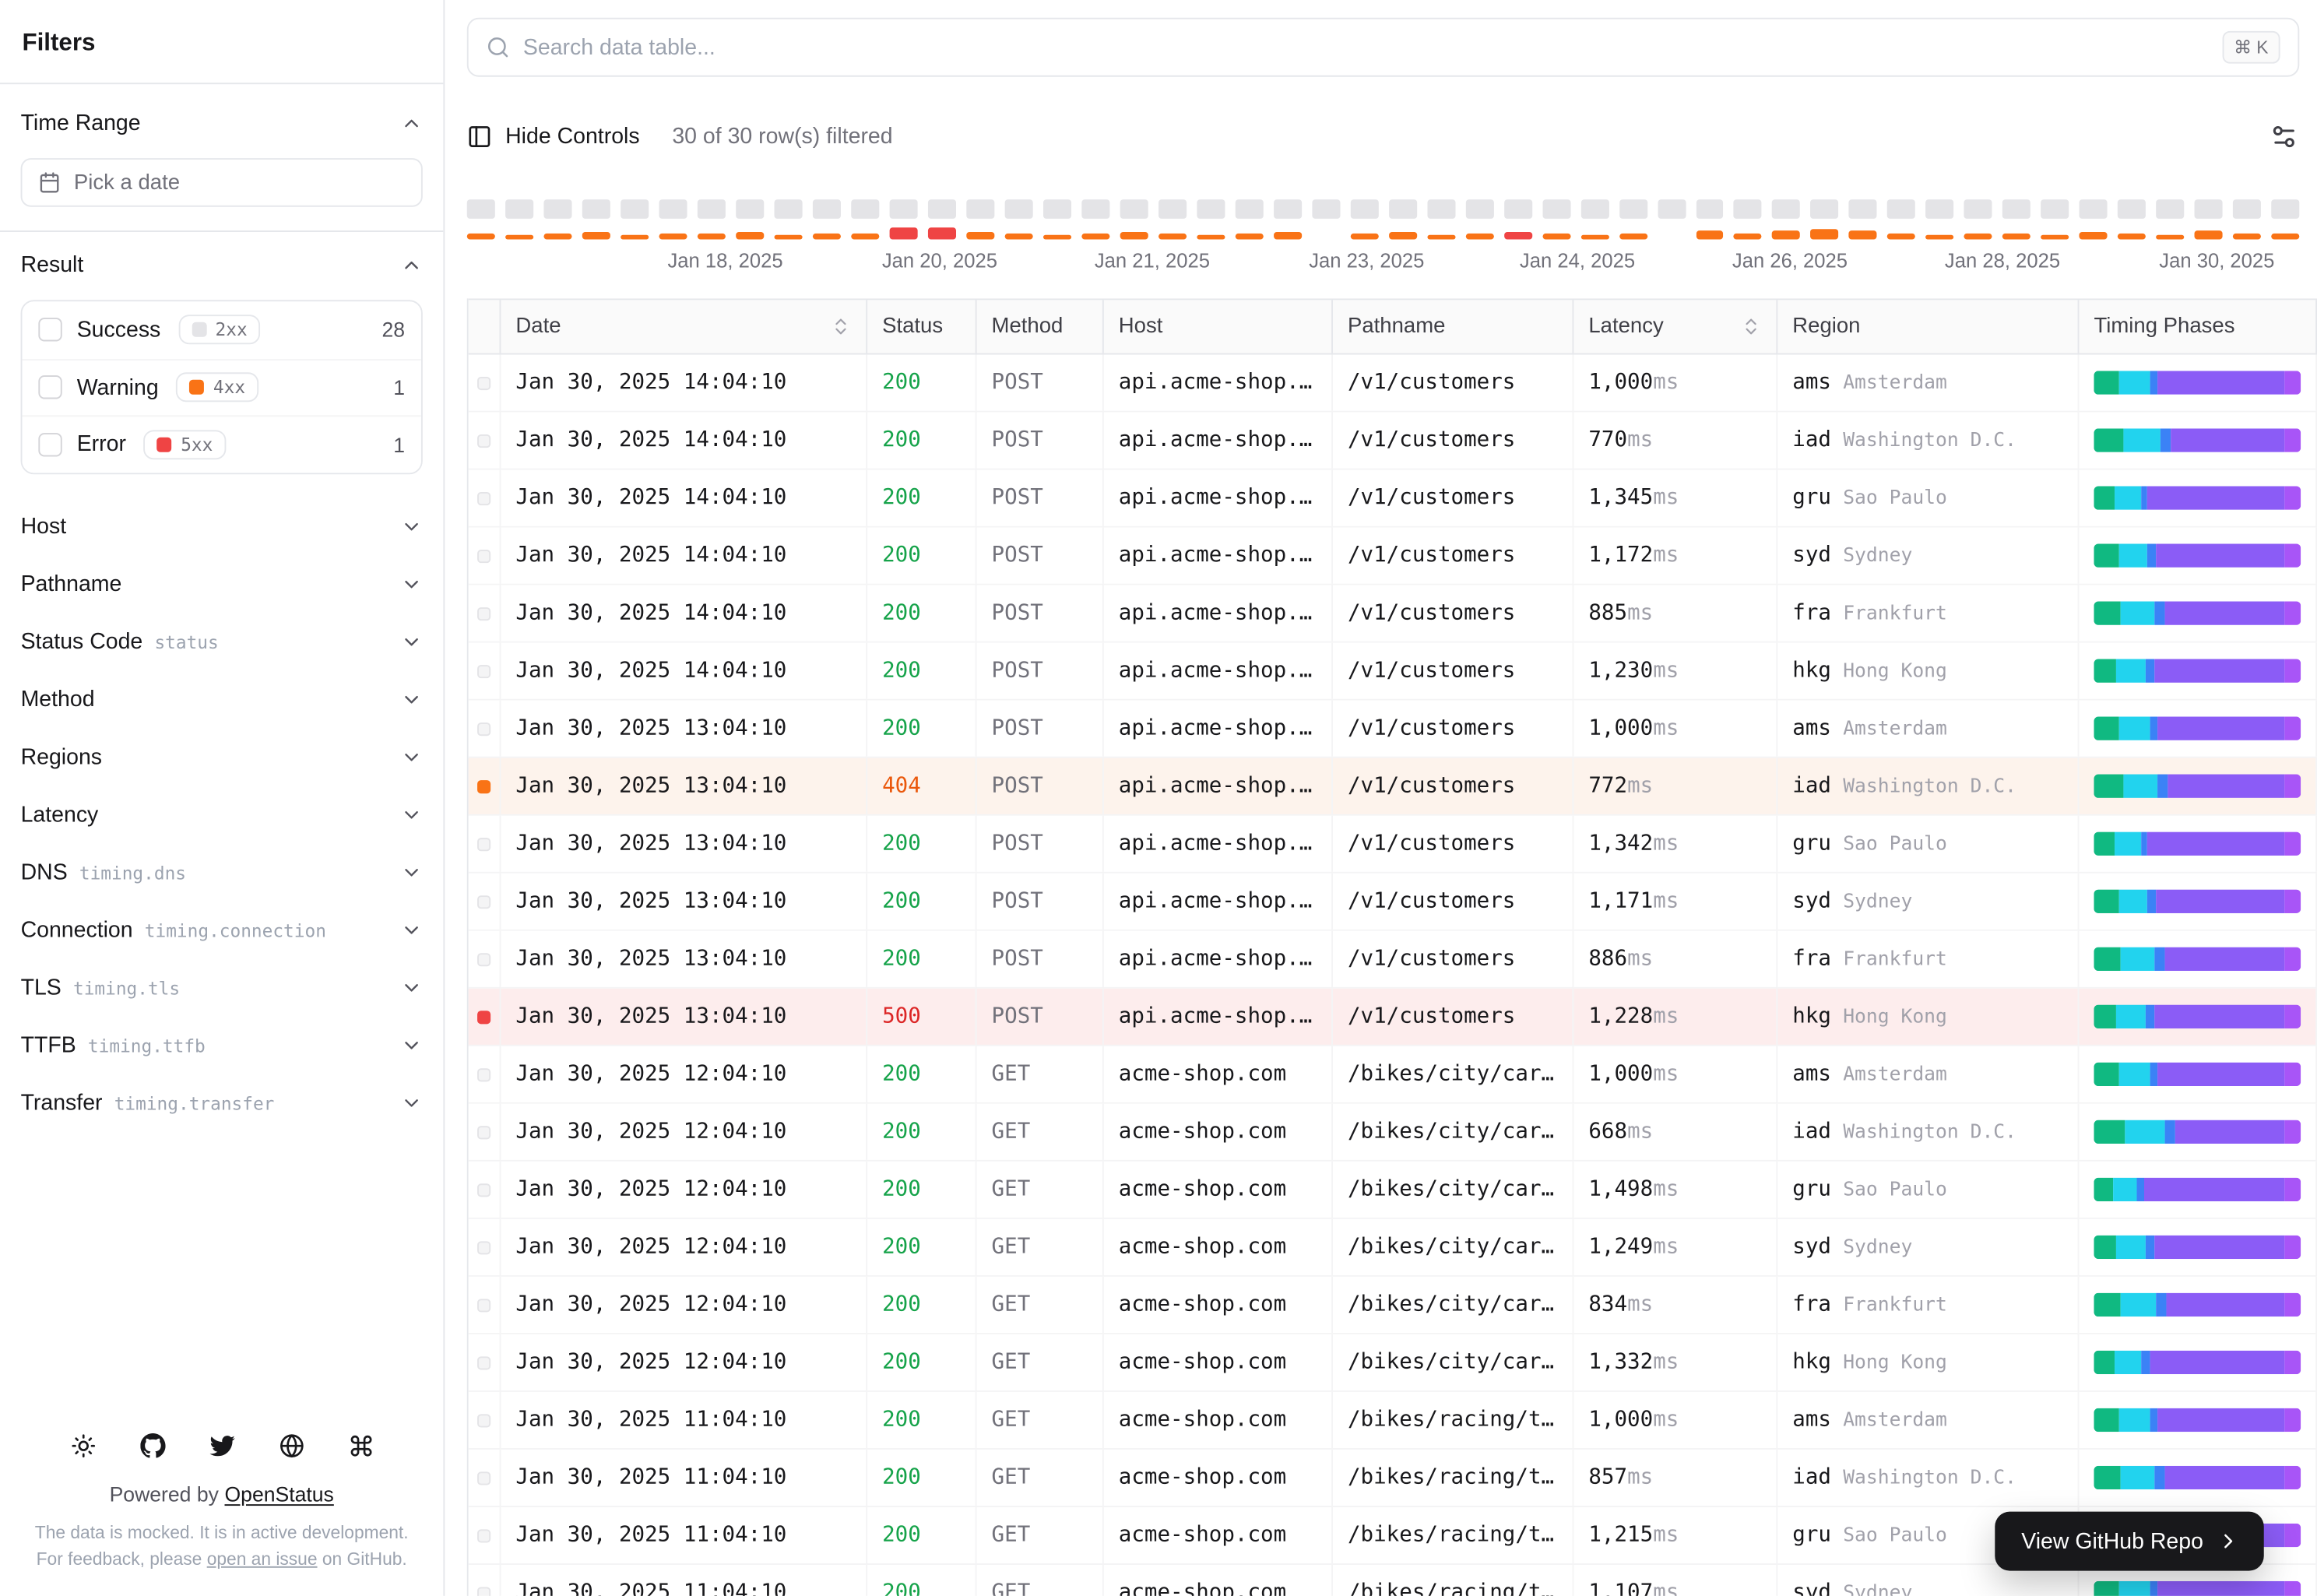 The height and width of the screenshot is (1596, 2317). Describe the element at coordinates (222, 699) in the screenshot. I see `filter-section-method: Method` at that location.